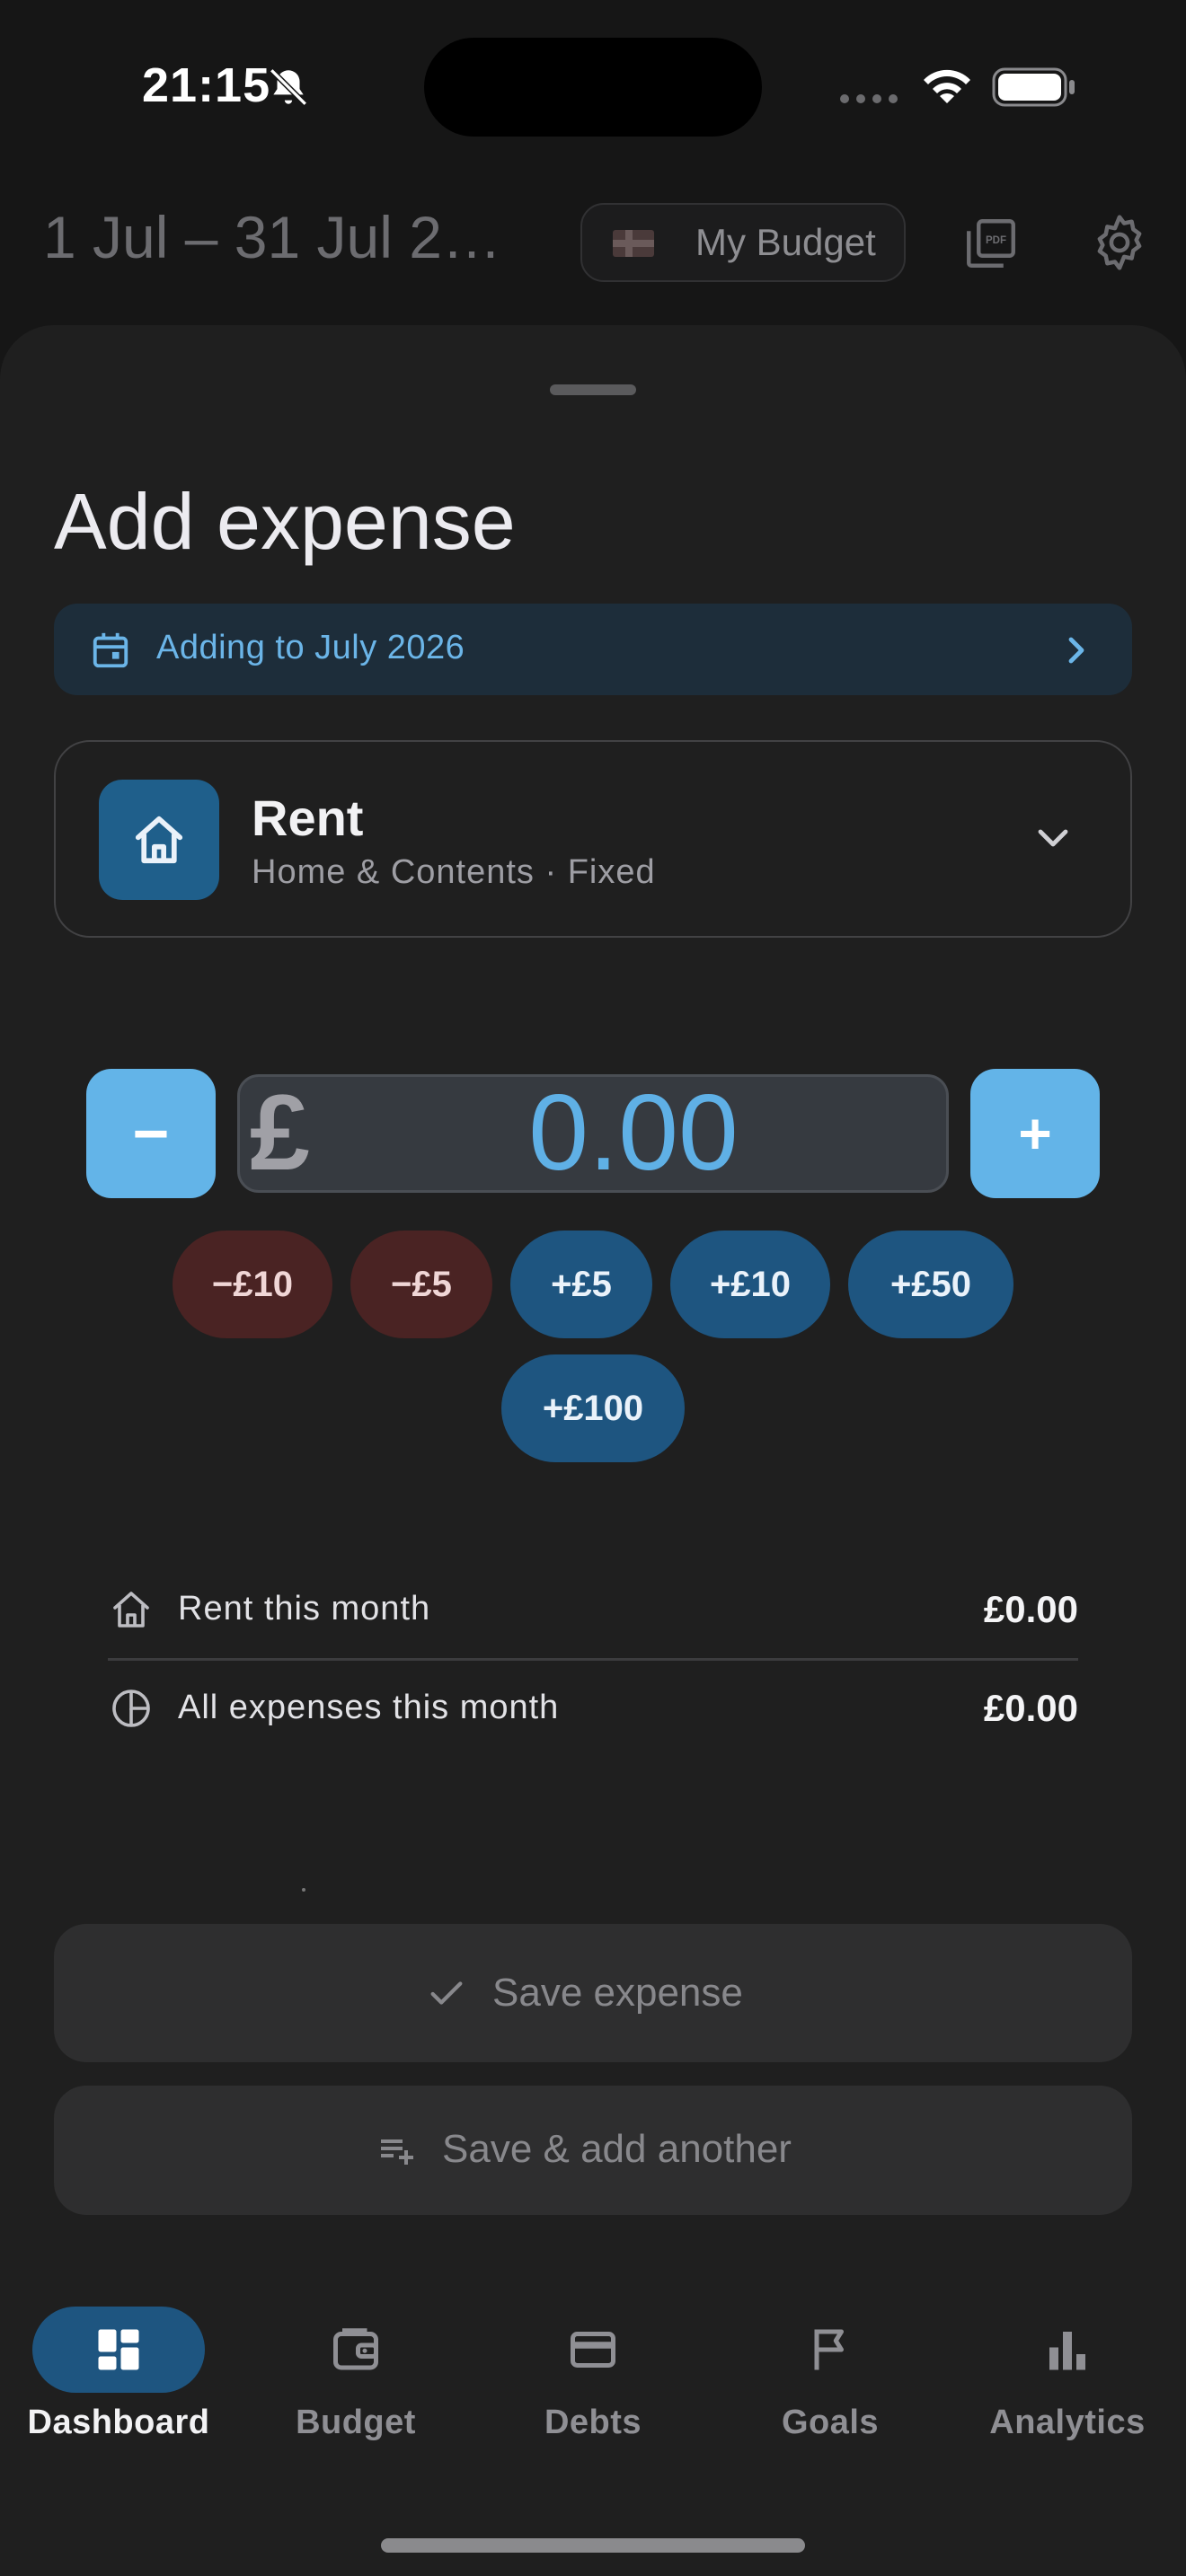  Describe the element at coordinates (1033, 87) in the screenshot. I see `battery-icon` at that location.